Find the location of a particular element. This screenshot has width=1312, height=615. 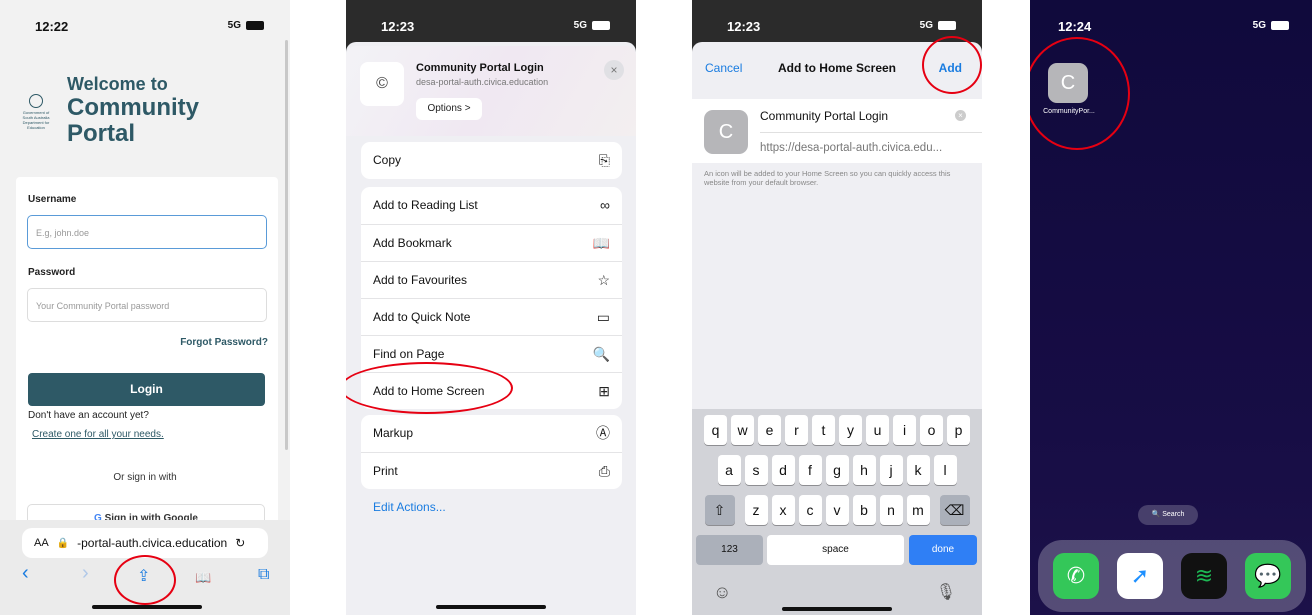

key-w: w is located at coordinates (742, 430).